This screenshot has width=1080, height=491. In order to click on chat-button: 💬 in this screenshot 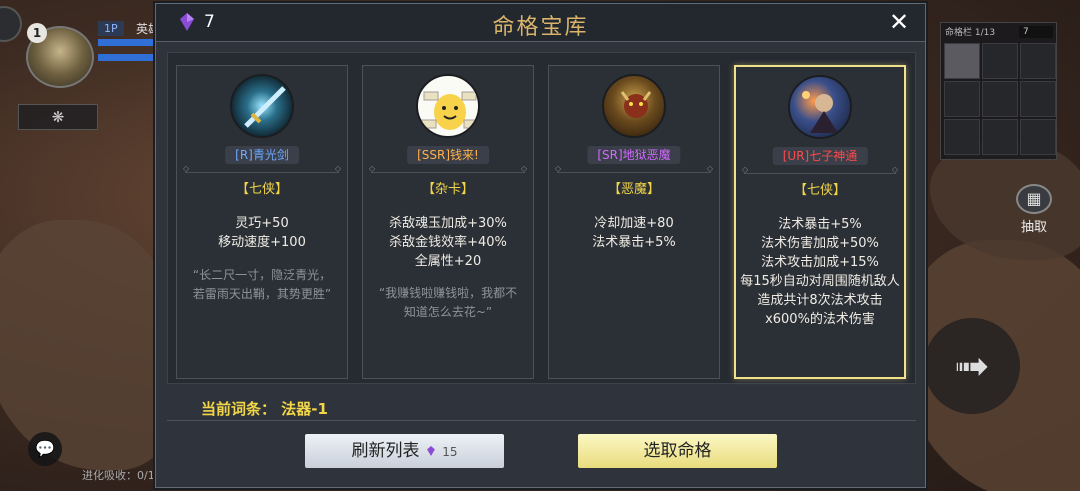, I will do `click(45, 449)`.